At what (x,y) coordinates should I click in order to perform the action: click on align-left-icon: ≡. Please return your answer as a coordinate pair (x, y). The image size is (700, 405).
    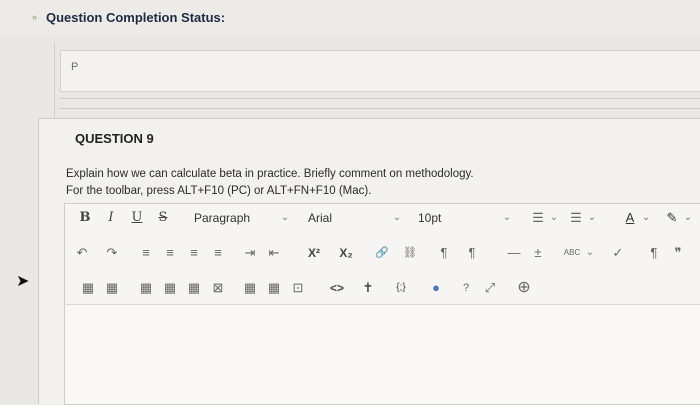
    Looking at the image, I should click on (146, 253).